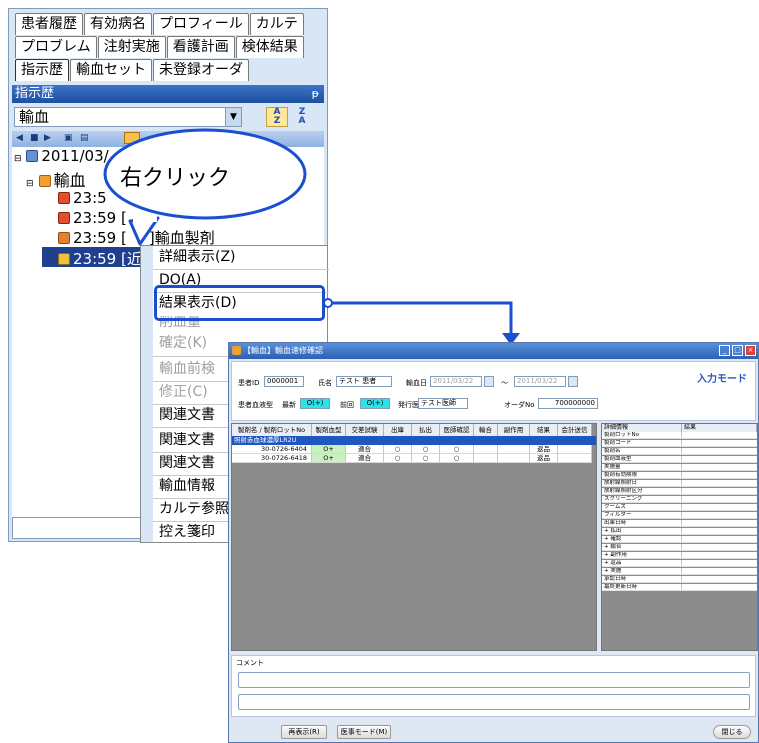 This screenshot has height=743, width=759. What do you see at coordinates (315, 94) in the screenshot?
I see `pin-icon: ᵽ` at bounding box center [315, 94].